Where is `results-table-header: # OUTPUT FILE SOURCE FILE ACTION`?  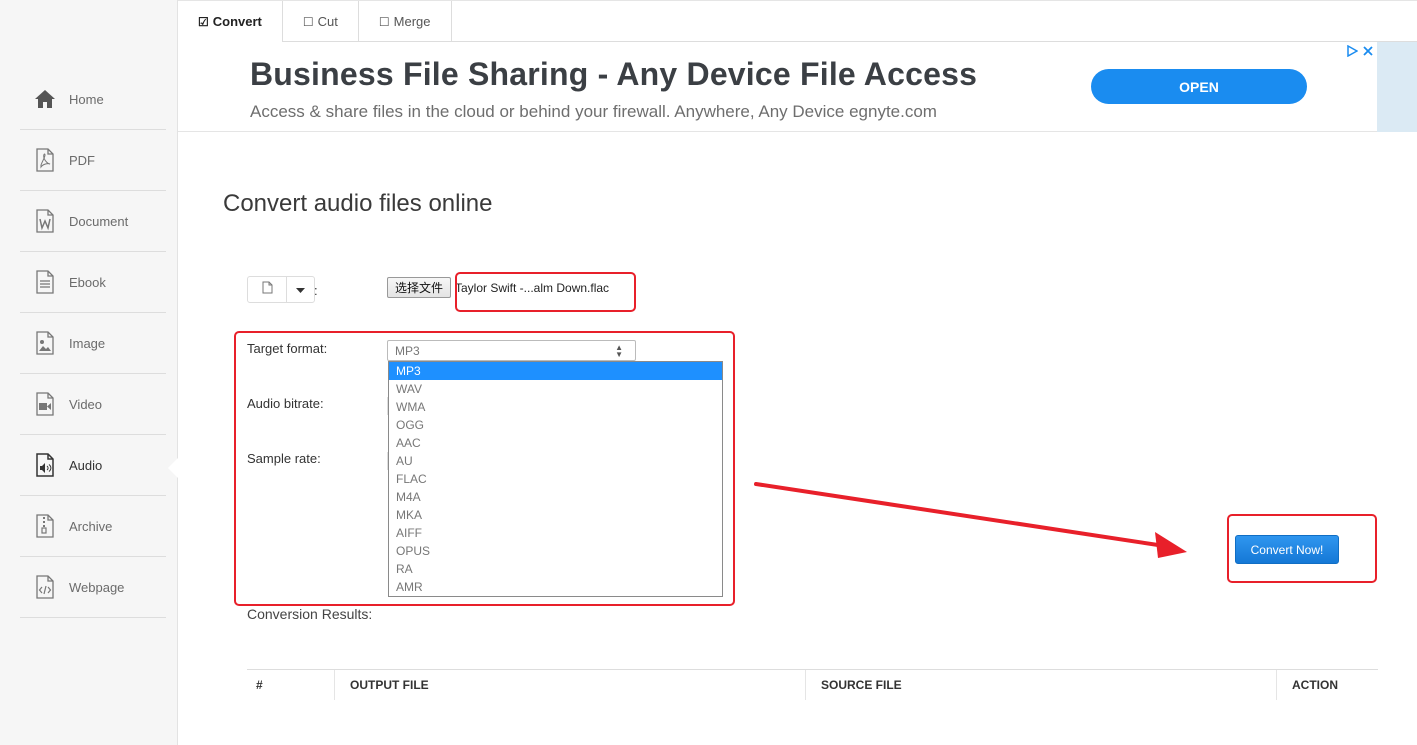 results-table-header: # OUTPUT FILE SOURCE FILE ACTION is located at coordinates (812, 684).